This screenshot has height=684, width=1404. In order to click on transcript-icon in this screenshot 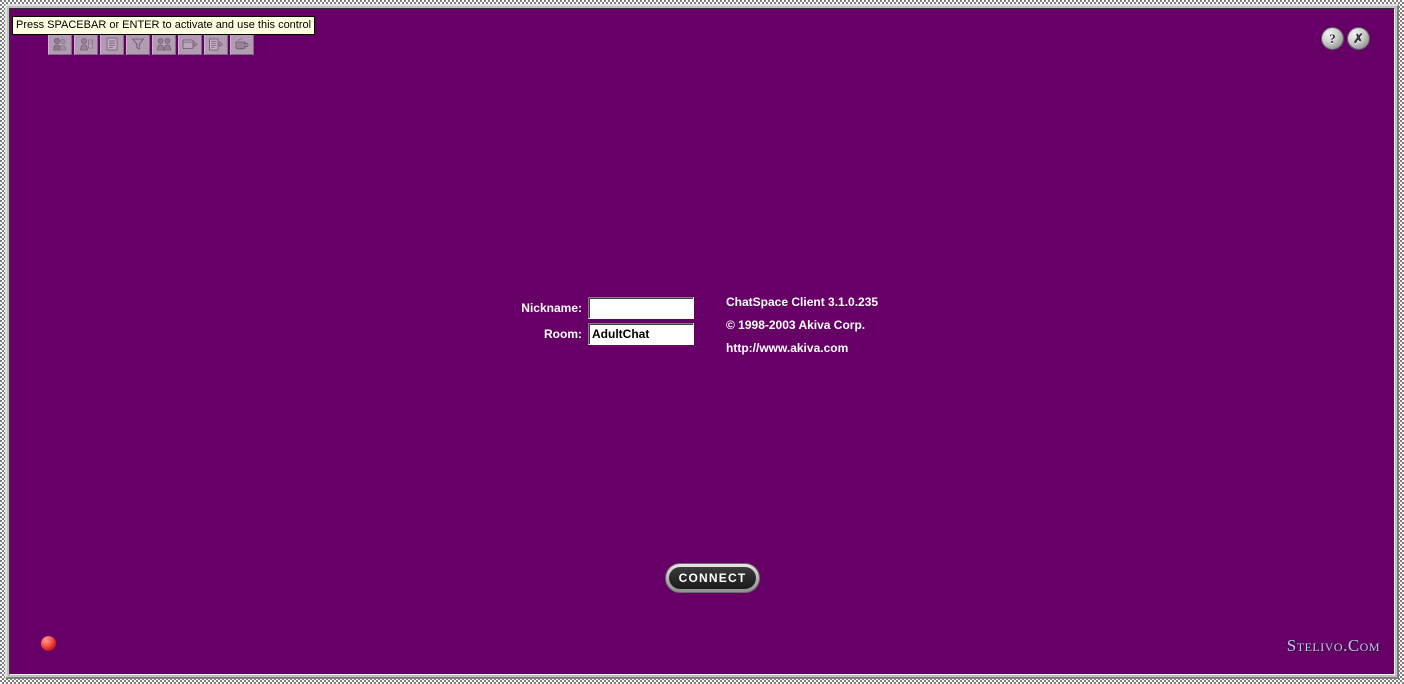, I will do `click(216, 44)`.